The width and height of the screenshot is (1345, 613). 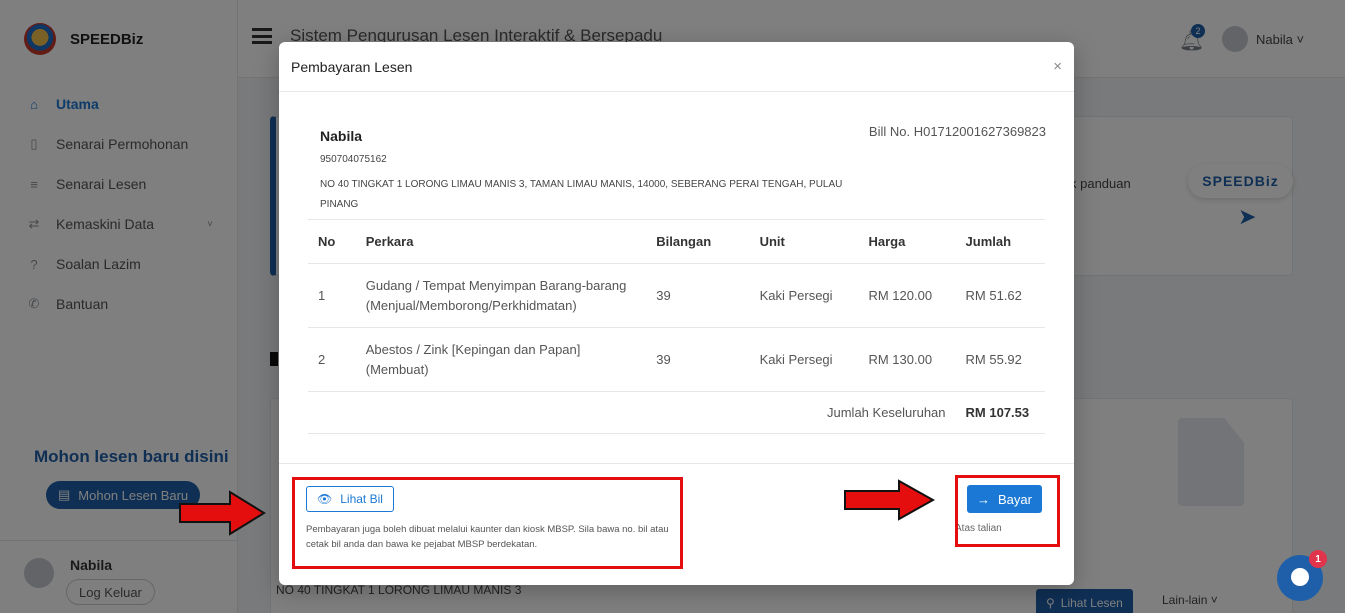 What do you see at coordinates (501, 241) in the screenshot?
I see `column-header: Perkara` at bounding box center [501, 241].